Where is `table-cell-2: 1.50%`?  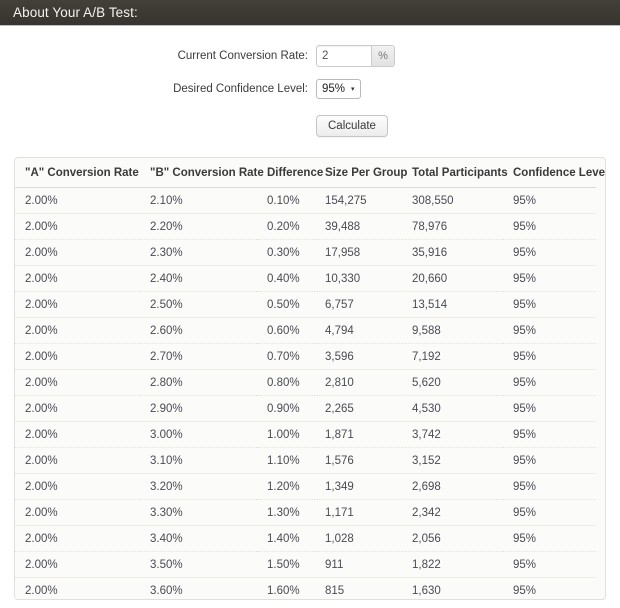
table-cell-2: 1.50% is located at coordinates (286, 564).